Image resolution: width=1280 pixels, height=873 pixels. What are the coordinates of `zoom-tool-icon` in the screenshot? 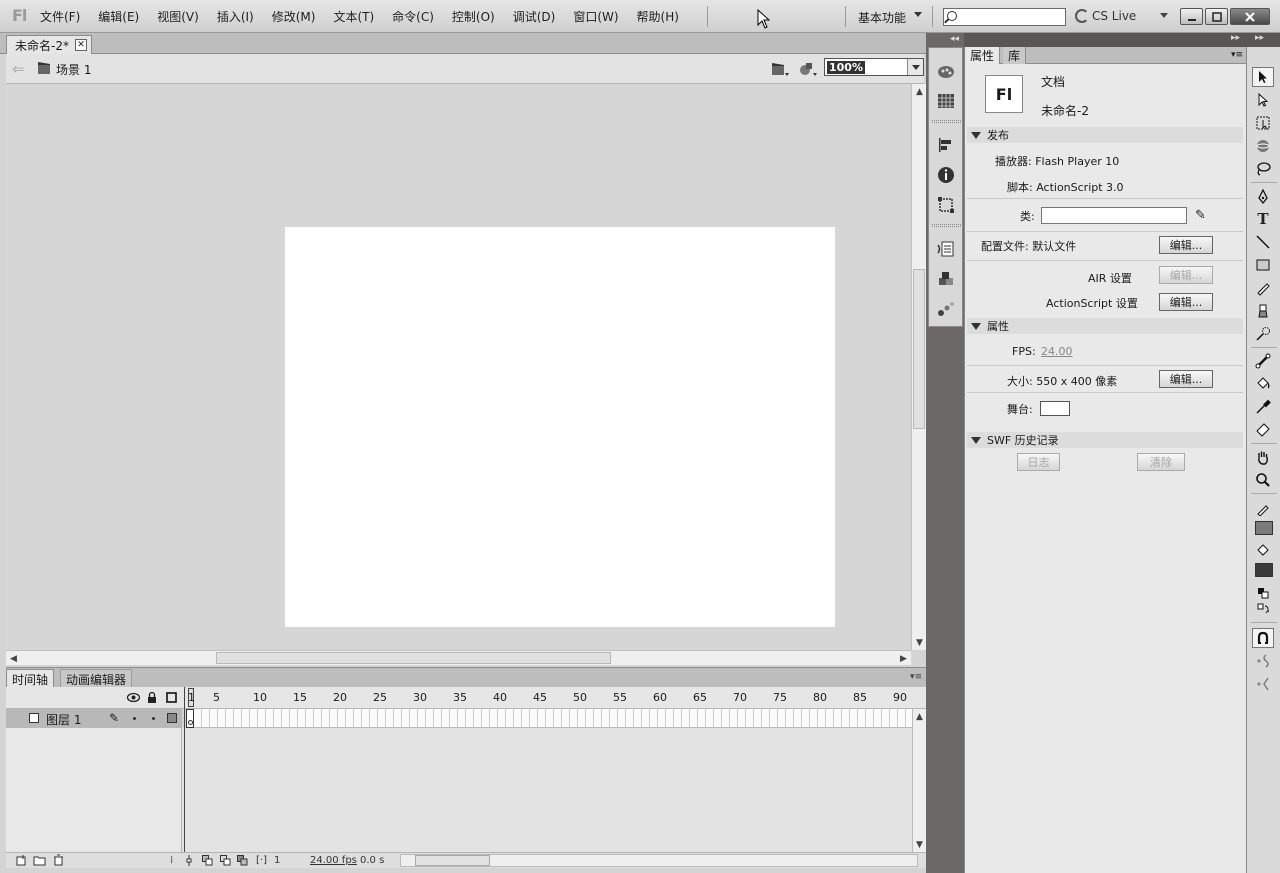 It's located at (1263, 480).